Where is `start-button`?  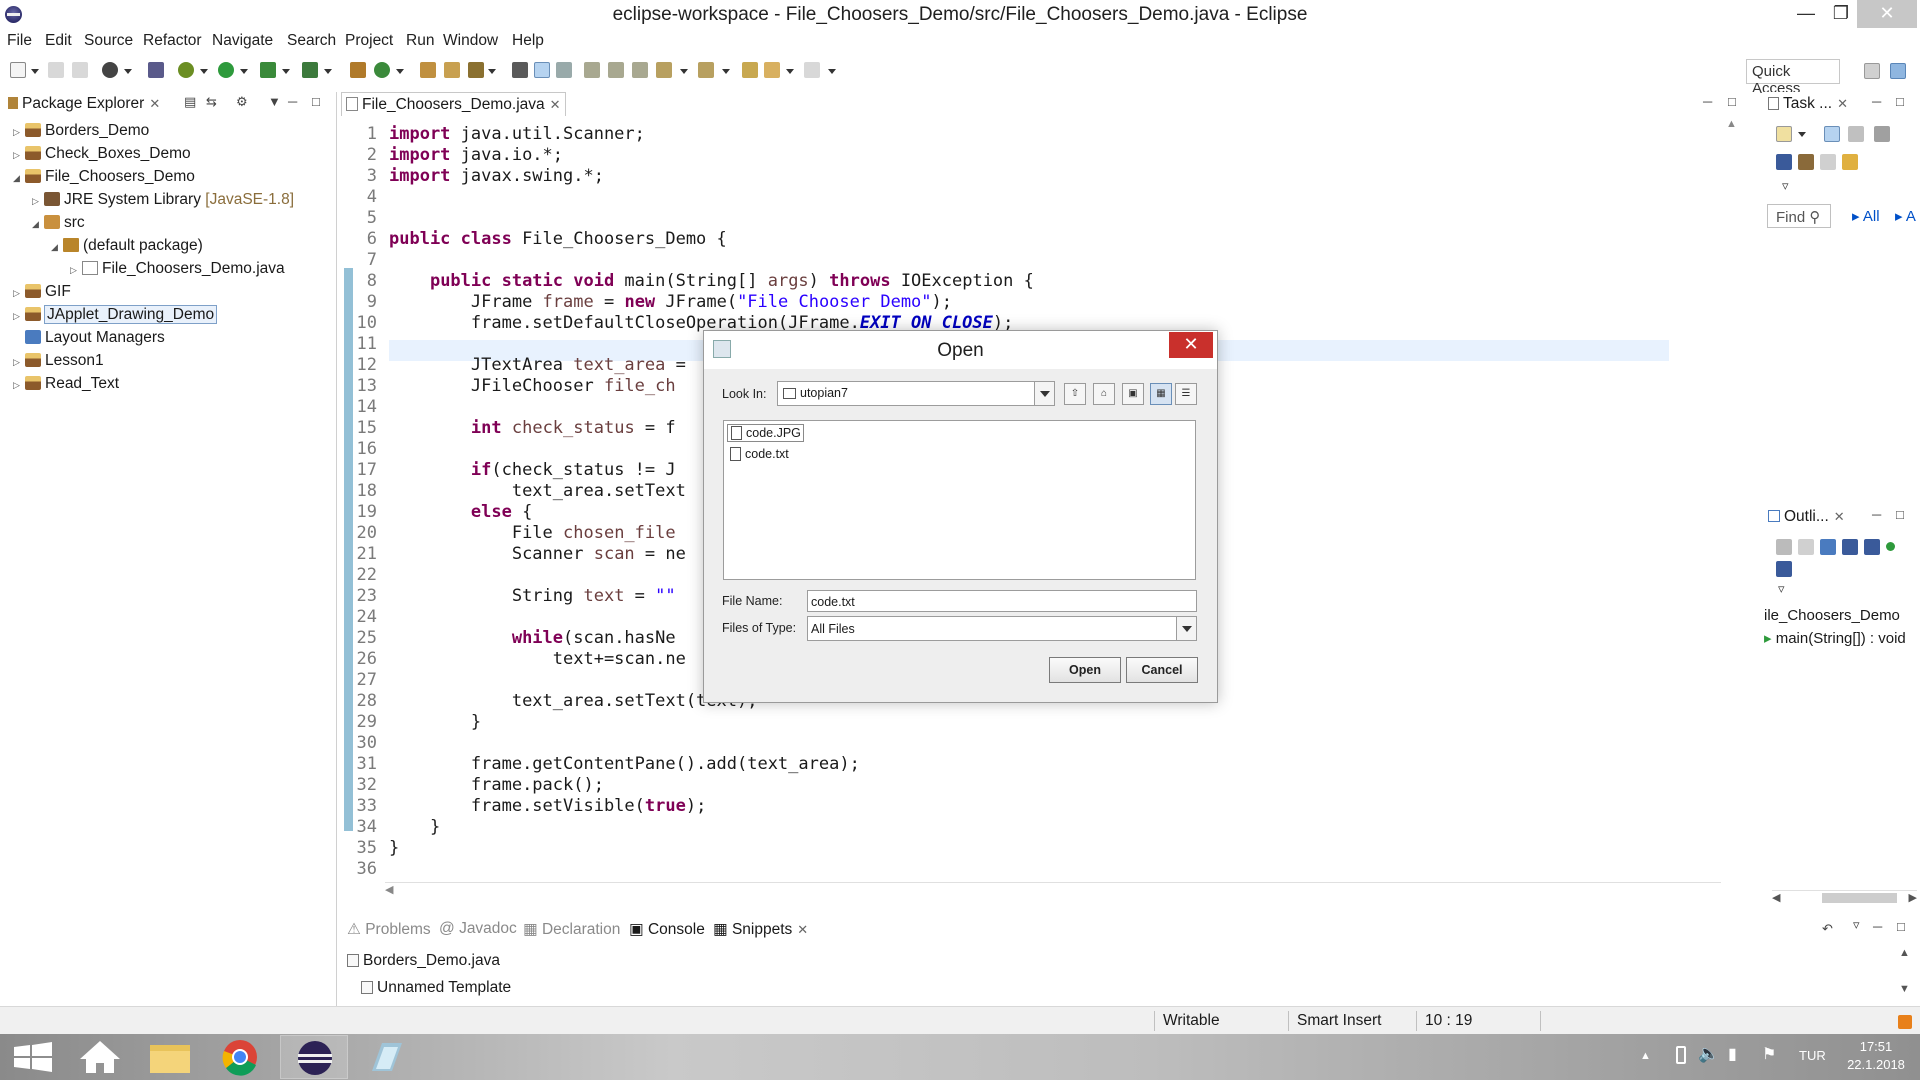
start-button is located at coordinates (34, 1057).